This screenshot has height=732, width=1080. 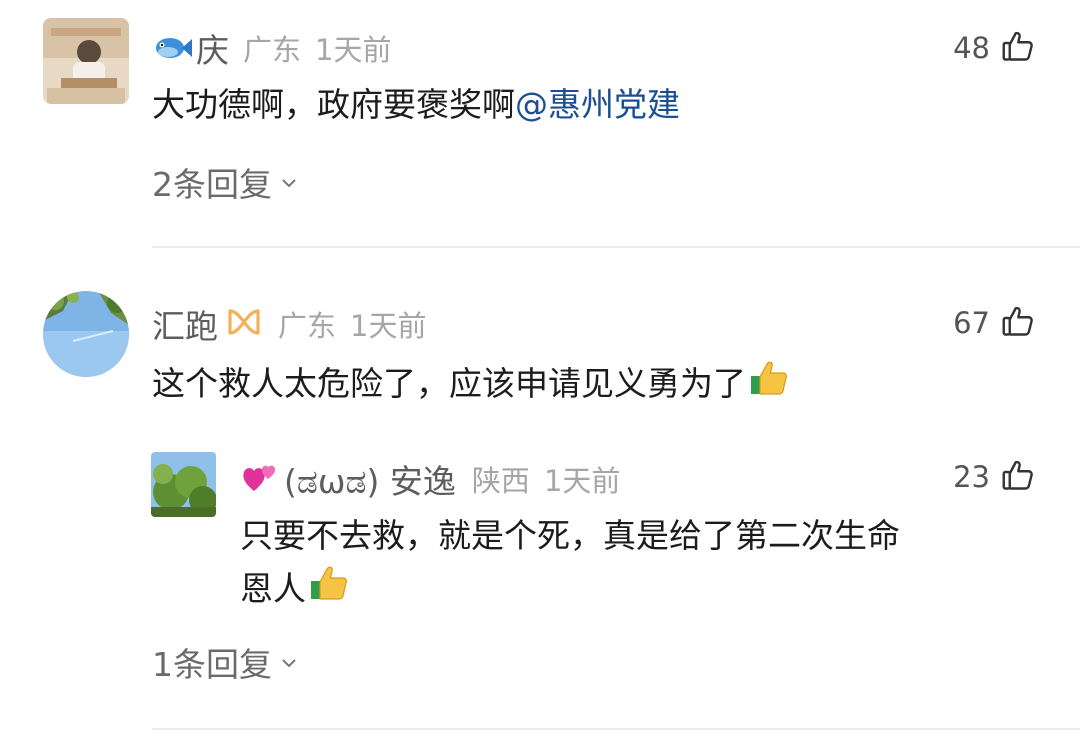 What do you see at coordinates (971, 477) in the screenshot?
I see `like-count: 23` at bounding box center [971, 477].